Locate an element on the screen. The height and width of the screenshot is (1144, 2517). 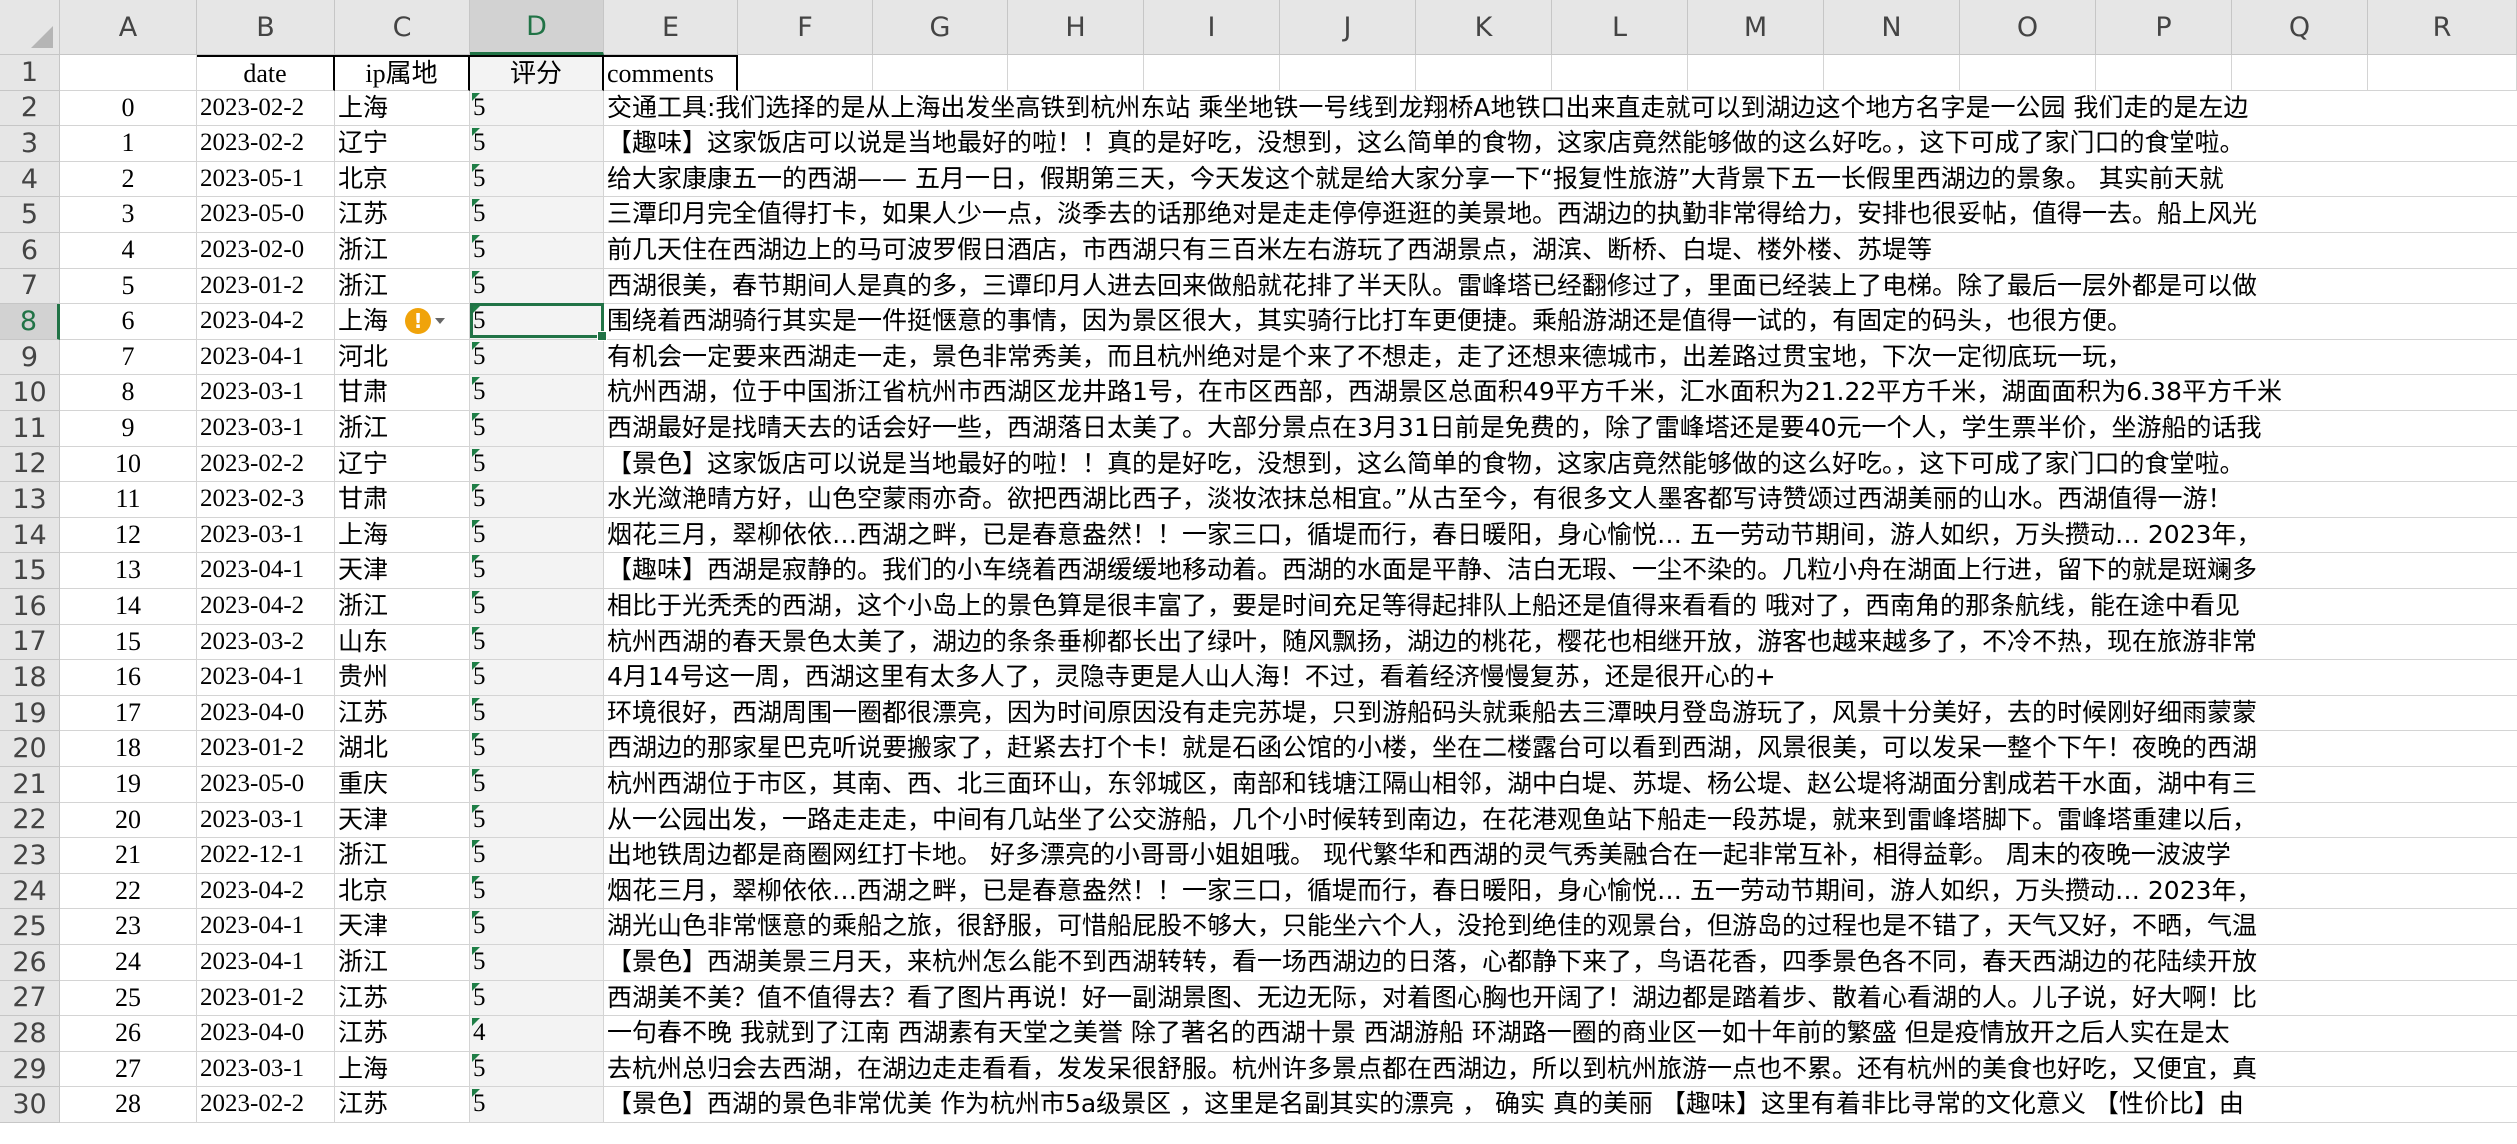
column-header-p: P is located at coordinates (2164, 27).